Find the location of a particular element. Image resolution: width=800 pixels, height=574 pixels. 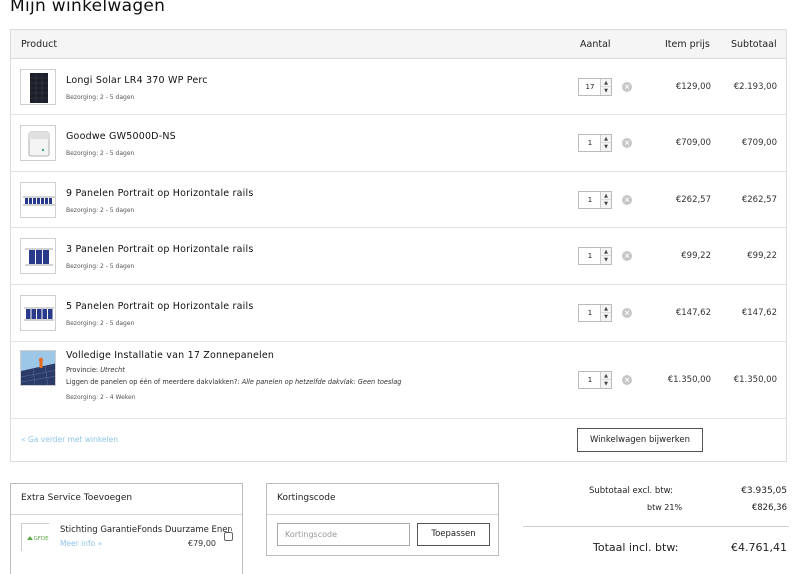

coupon-box: Kortingscode Kortingscode Toepassen is located at coordinates (382, 519).